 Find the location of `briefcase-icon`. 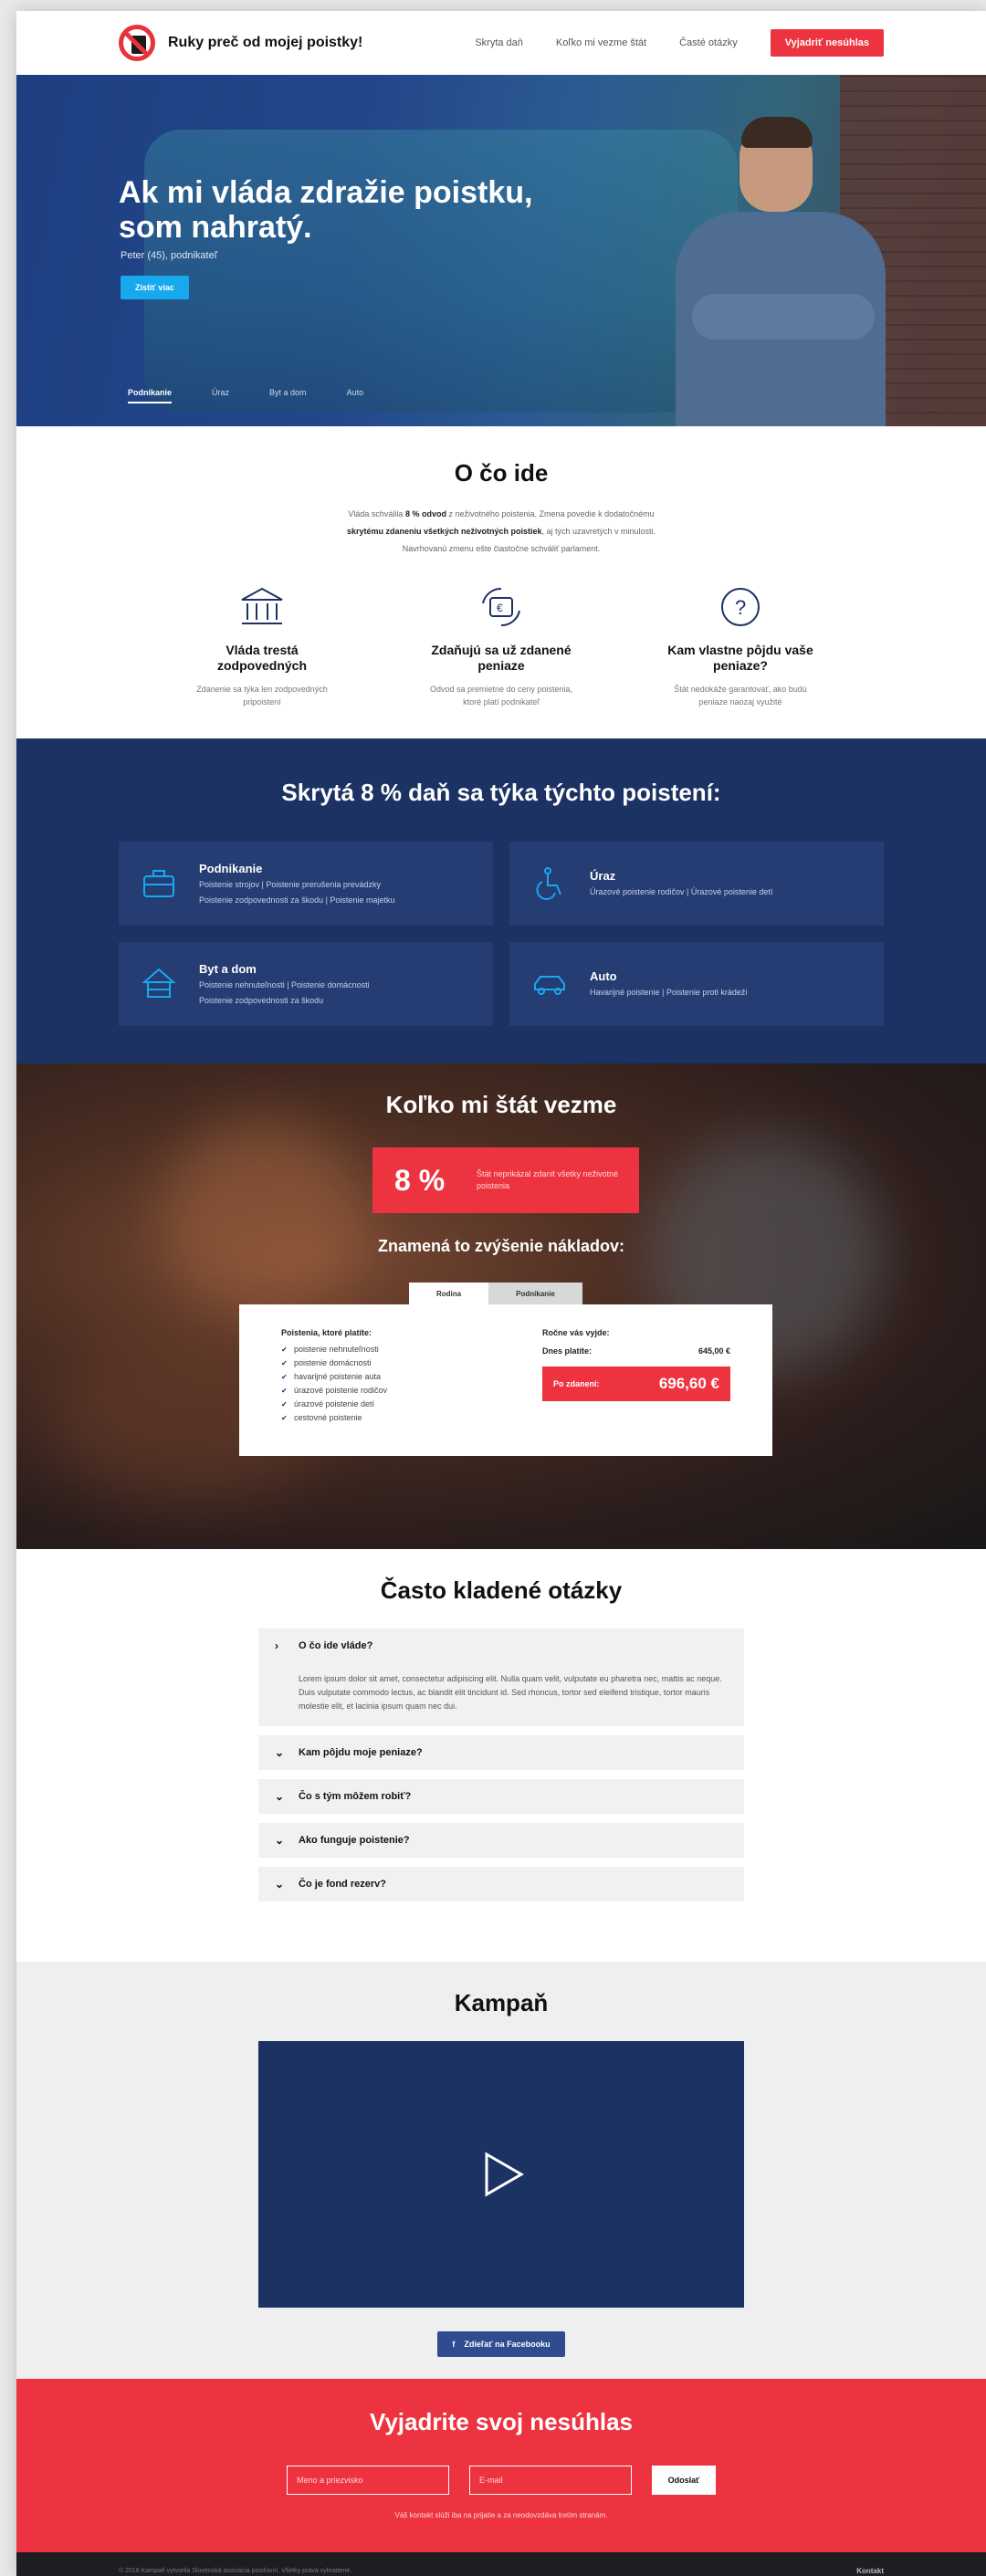

briefcase-icon is located at coordinates (158, 884).